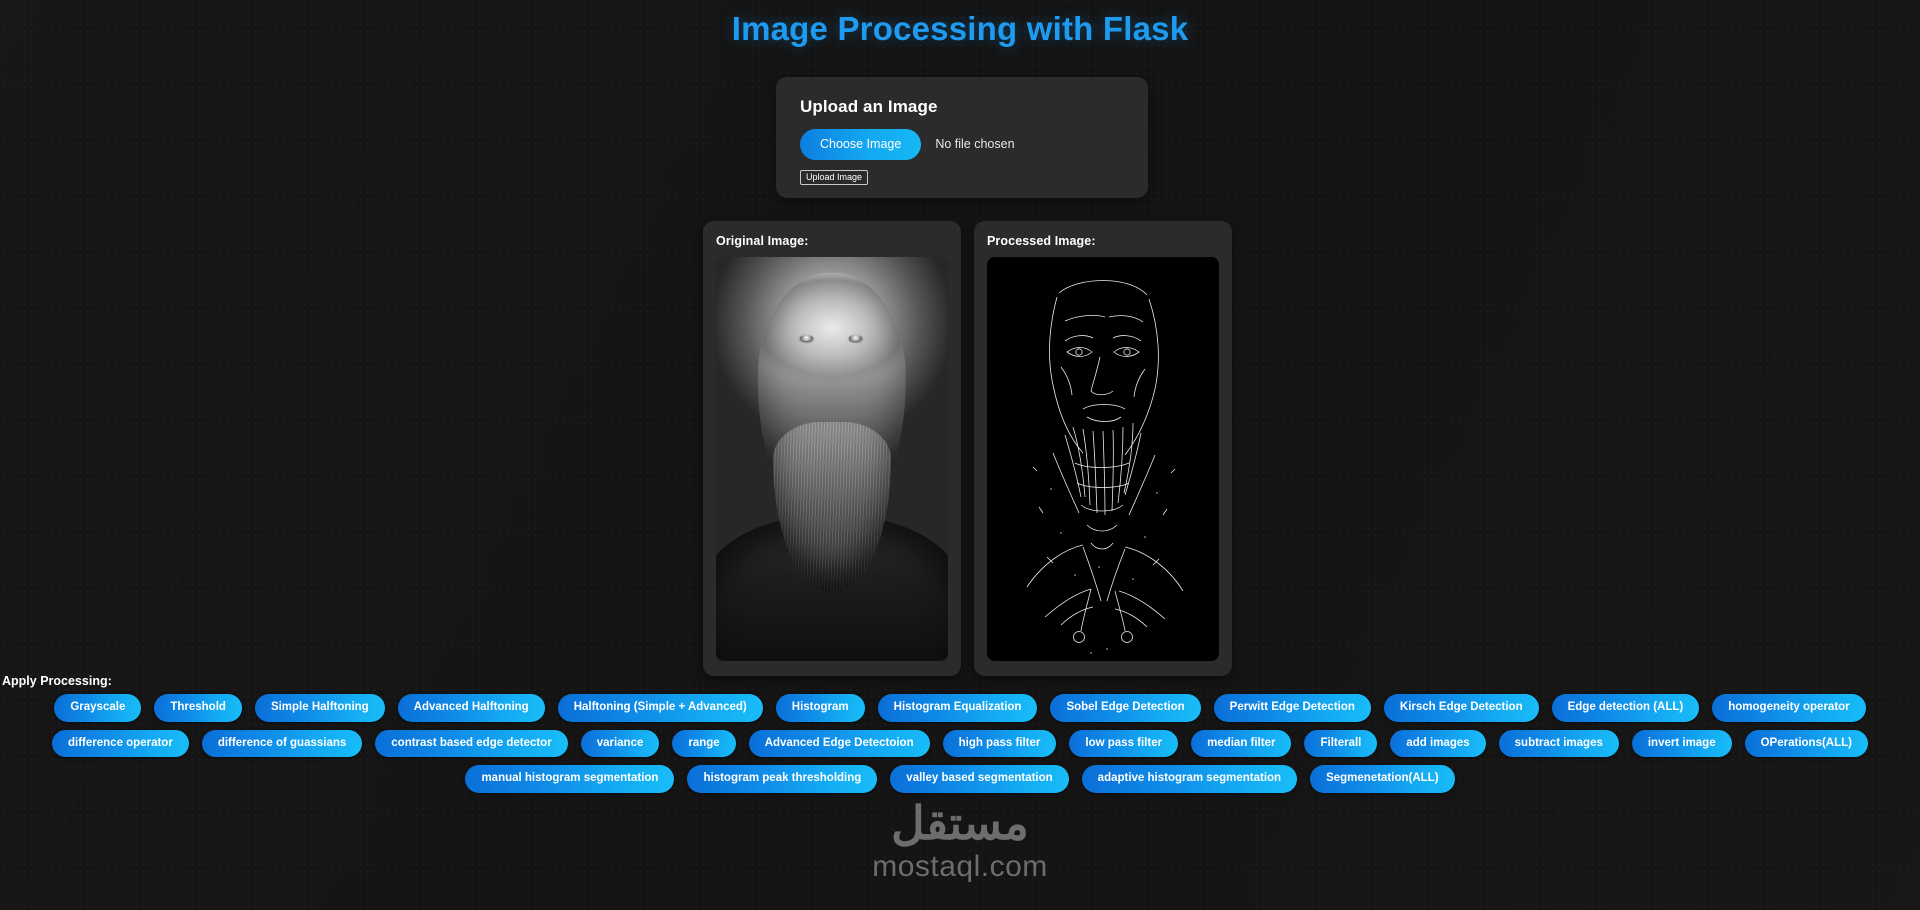  What do you see at coordinates (1041, 241) in the screenshot?
I see `processed-image-label: Processed Image:` at bounding box center [1041, 241].